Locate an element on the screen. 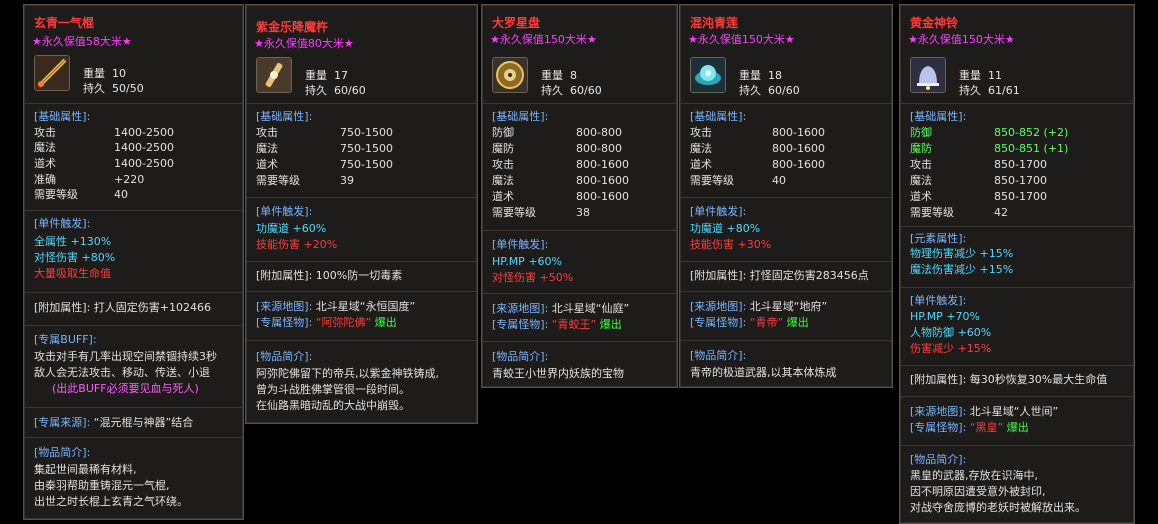 The height and width of the screenshot is (524, 1158). trigger-row: HP.MP +60% is located at coordinates (527, 261).